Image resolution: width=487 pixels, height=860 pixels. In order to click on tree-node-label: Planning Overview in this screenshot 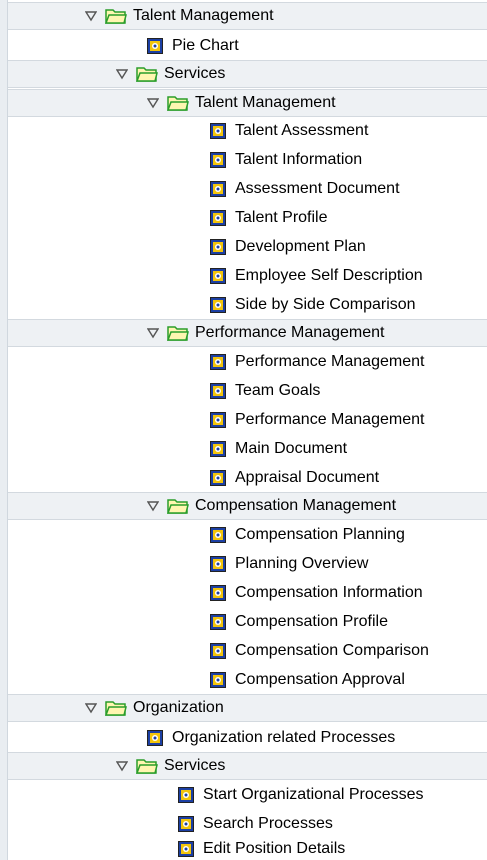, I will do `click(302, 563)`.